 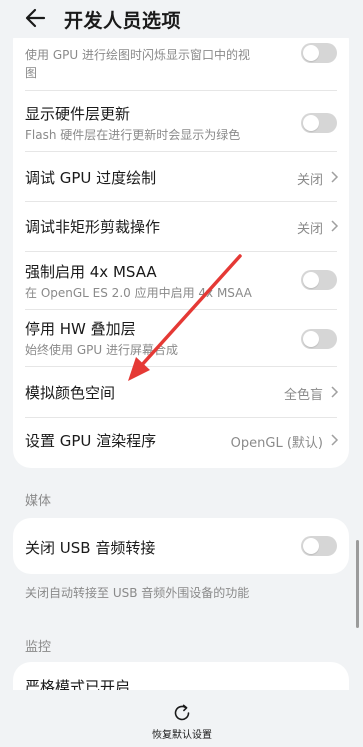 What do you see at coordinates (36, 18) in the screenshot?
I see `back-arrow-icon` at bounding box center [36, 18].